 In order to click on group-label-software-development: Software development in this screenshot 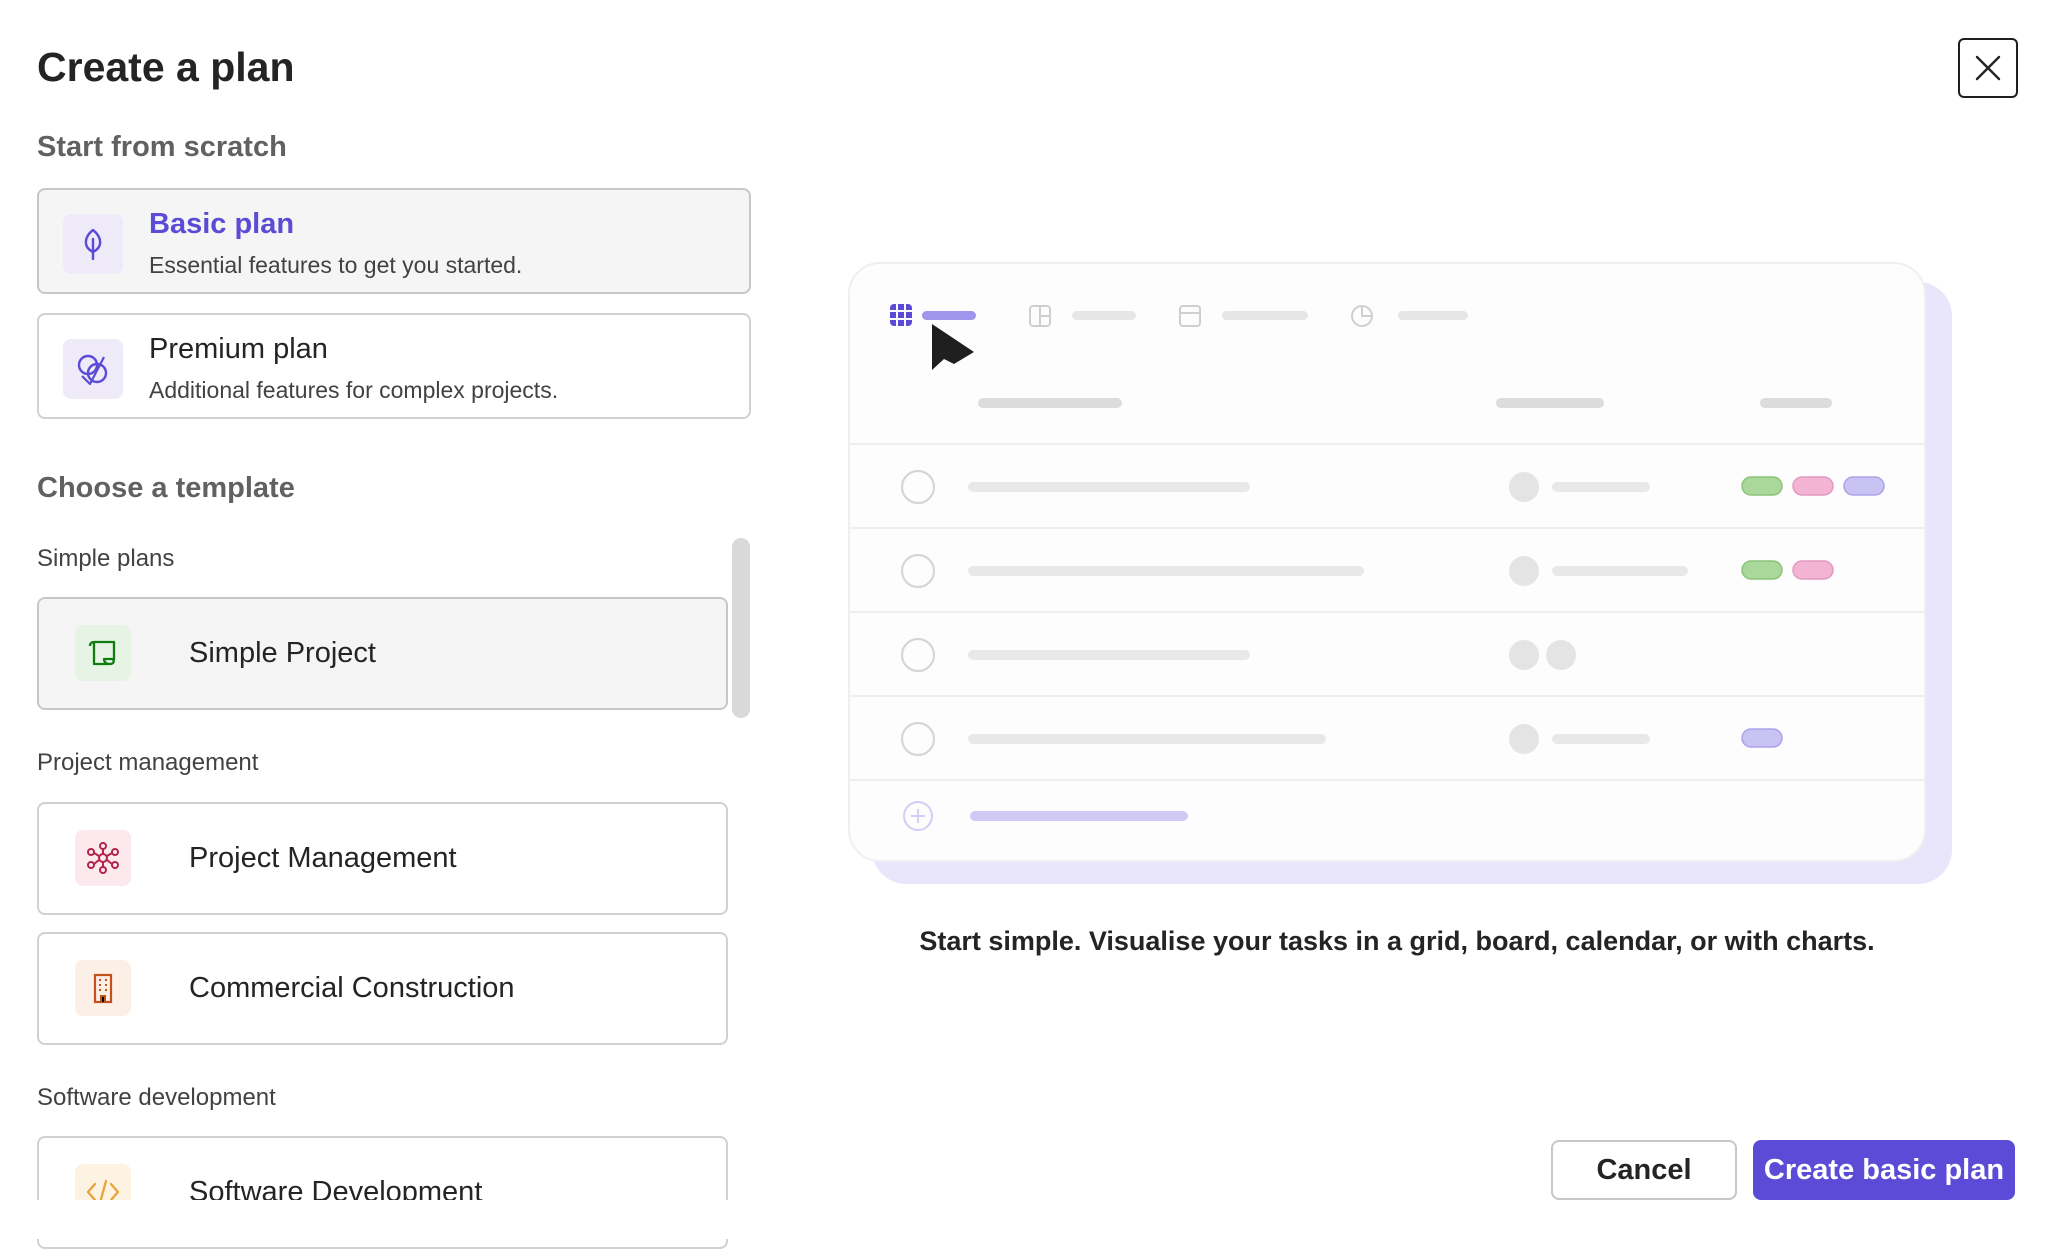, I will do `click(156, 1097)`.